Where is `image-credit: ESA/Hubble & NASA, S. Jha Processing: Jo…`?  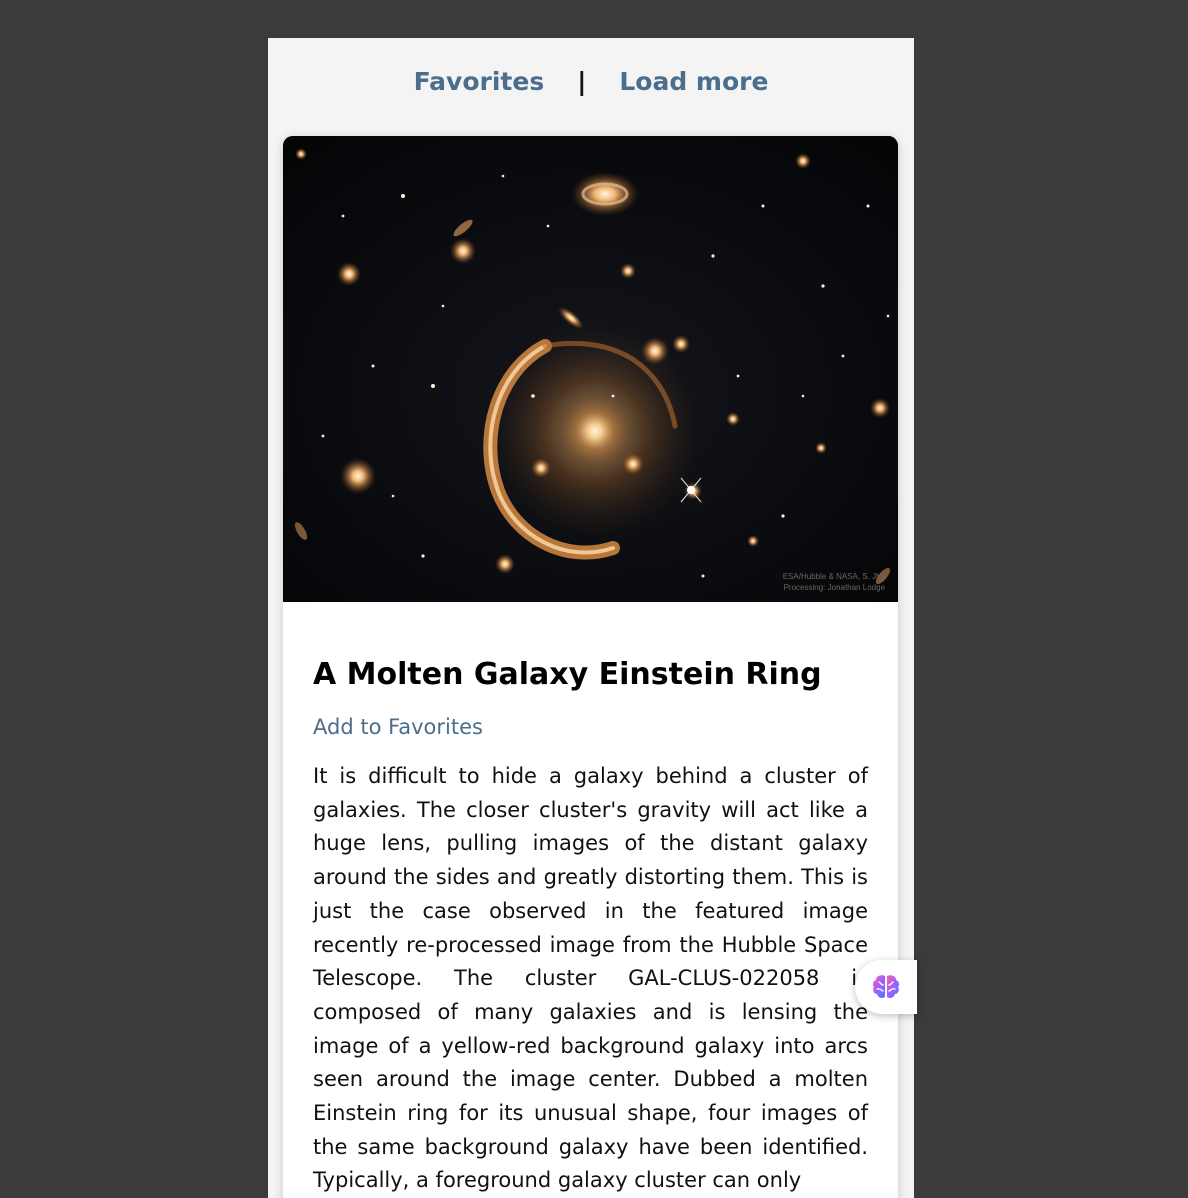
image-credit: ESA/Hubble & NASA, S. Jha Processing: Jo… is located at coordinates (834, 582).